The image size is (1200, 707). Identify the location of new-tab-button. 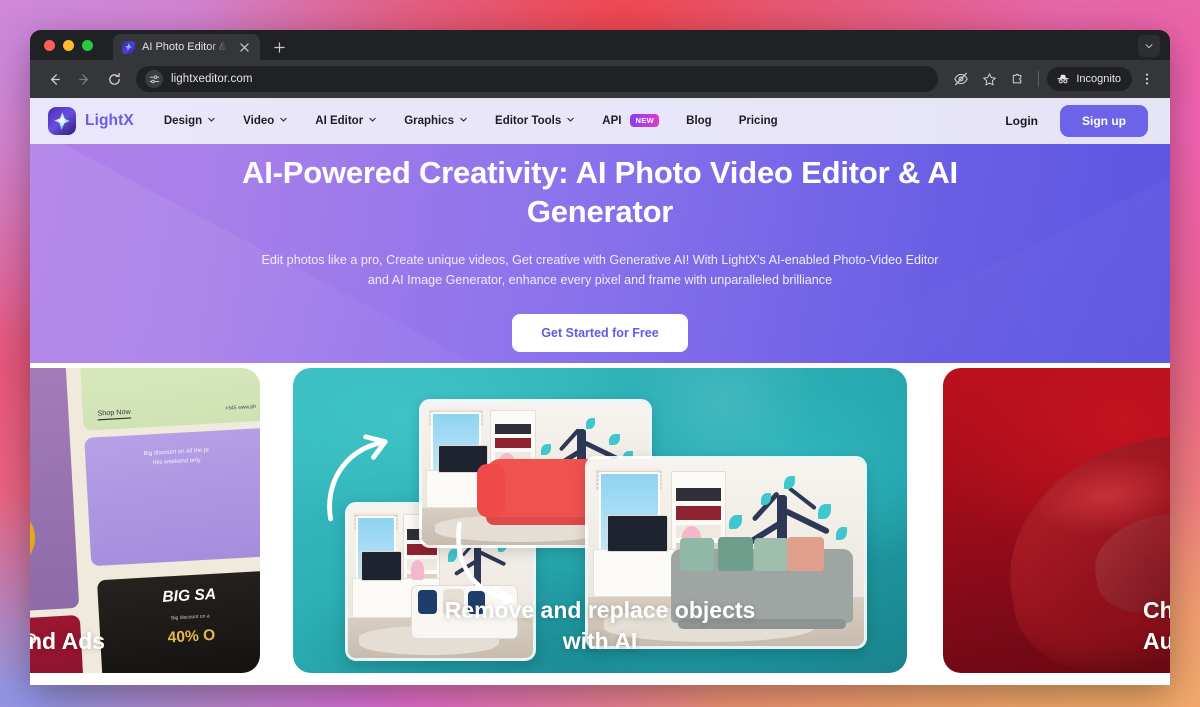
(279, 47).